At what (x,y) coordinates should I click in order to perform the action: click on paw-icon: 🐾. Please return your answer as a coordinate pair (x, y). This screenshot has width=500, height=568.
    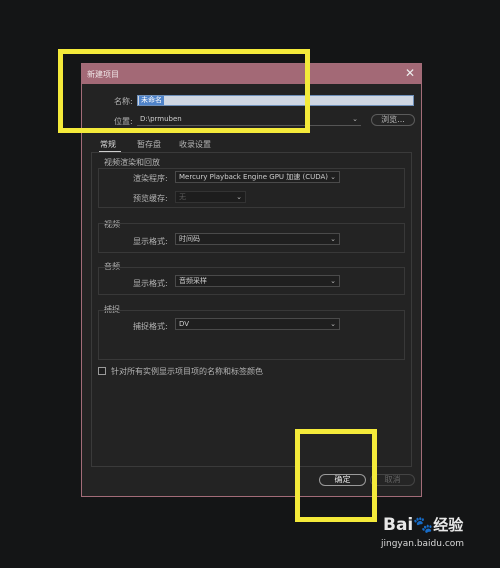
    Looking at the image, I should click on (423, 524).